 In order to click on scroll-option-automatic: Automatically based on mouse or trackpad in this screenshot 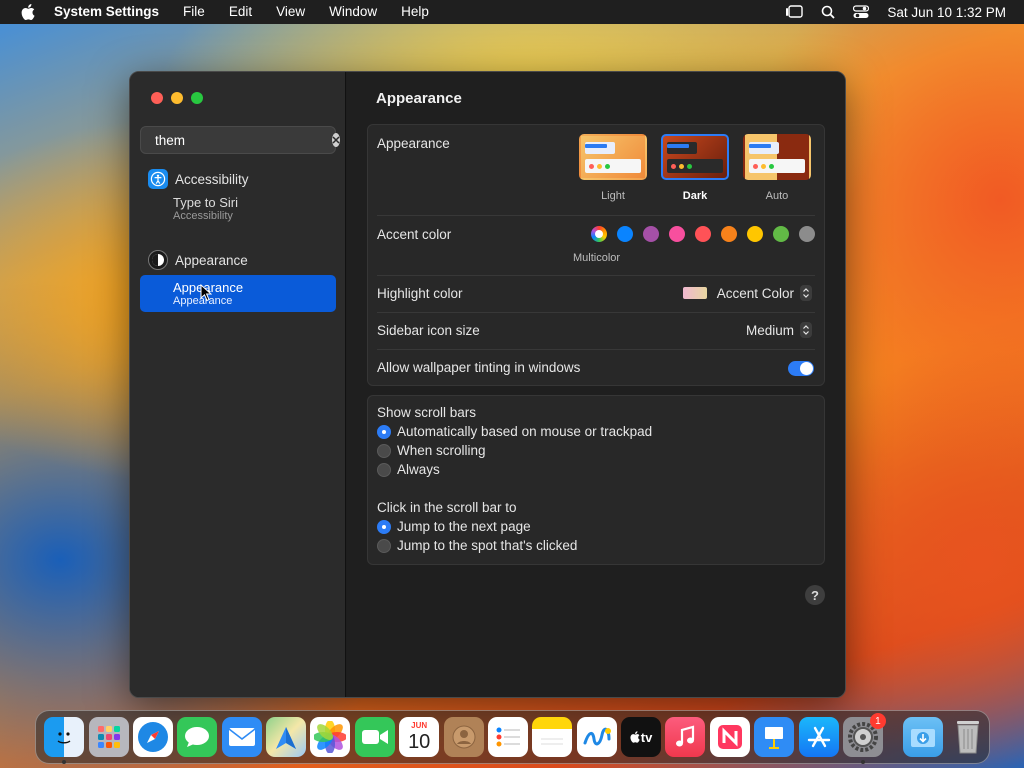, I will do `click(514, 431)`.